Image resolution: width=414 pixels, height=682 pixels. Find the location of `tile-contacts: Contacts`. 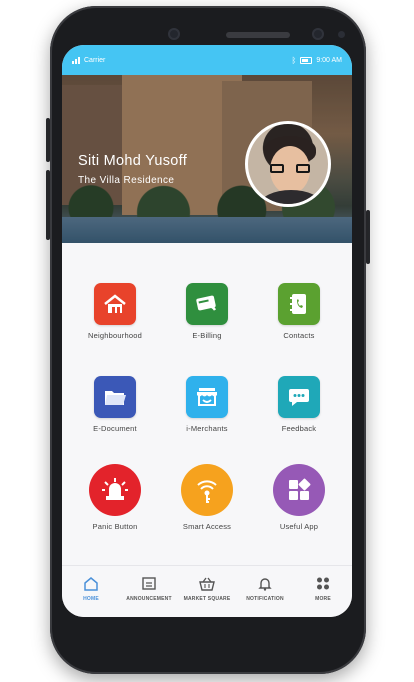

tile-contacts: Contacts is located at coordinates (299, 311).